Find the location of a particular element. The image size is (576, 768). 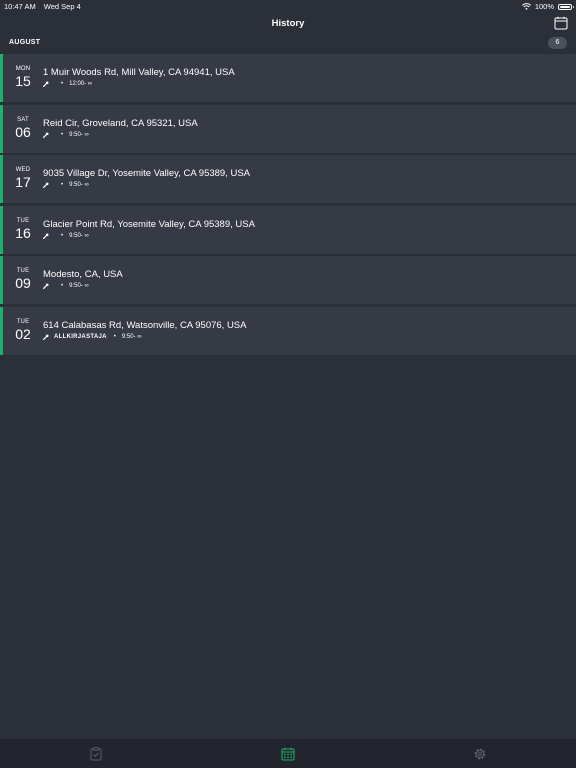

day-number: 15 is located at coordinates (23, 81).